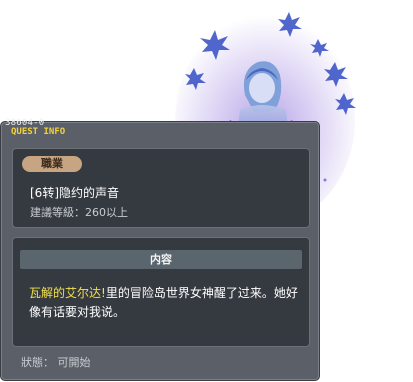  I want to click on window-title: QUEST INFO, so click(38, 132).